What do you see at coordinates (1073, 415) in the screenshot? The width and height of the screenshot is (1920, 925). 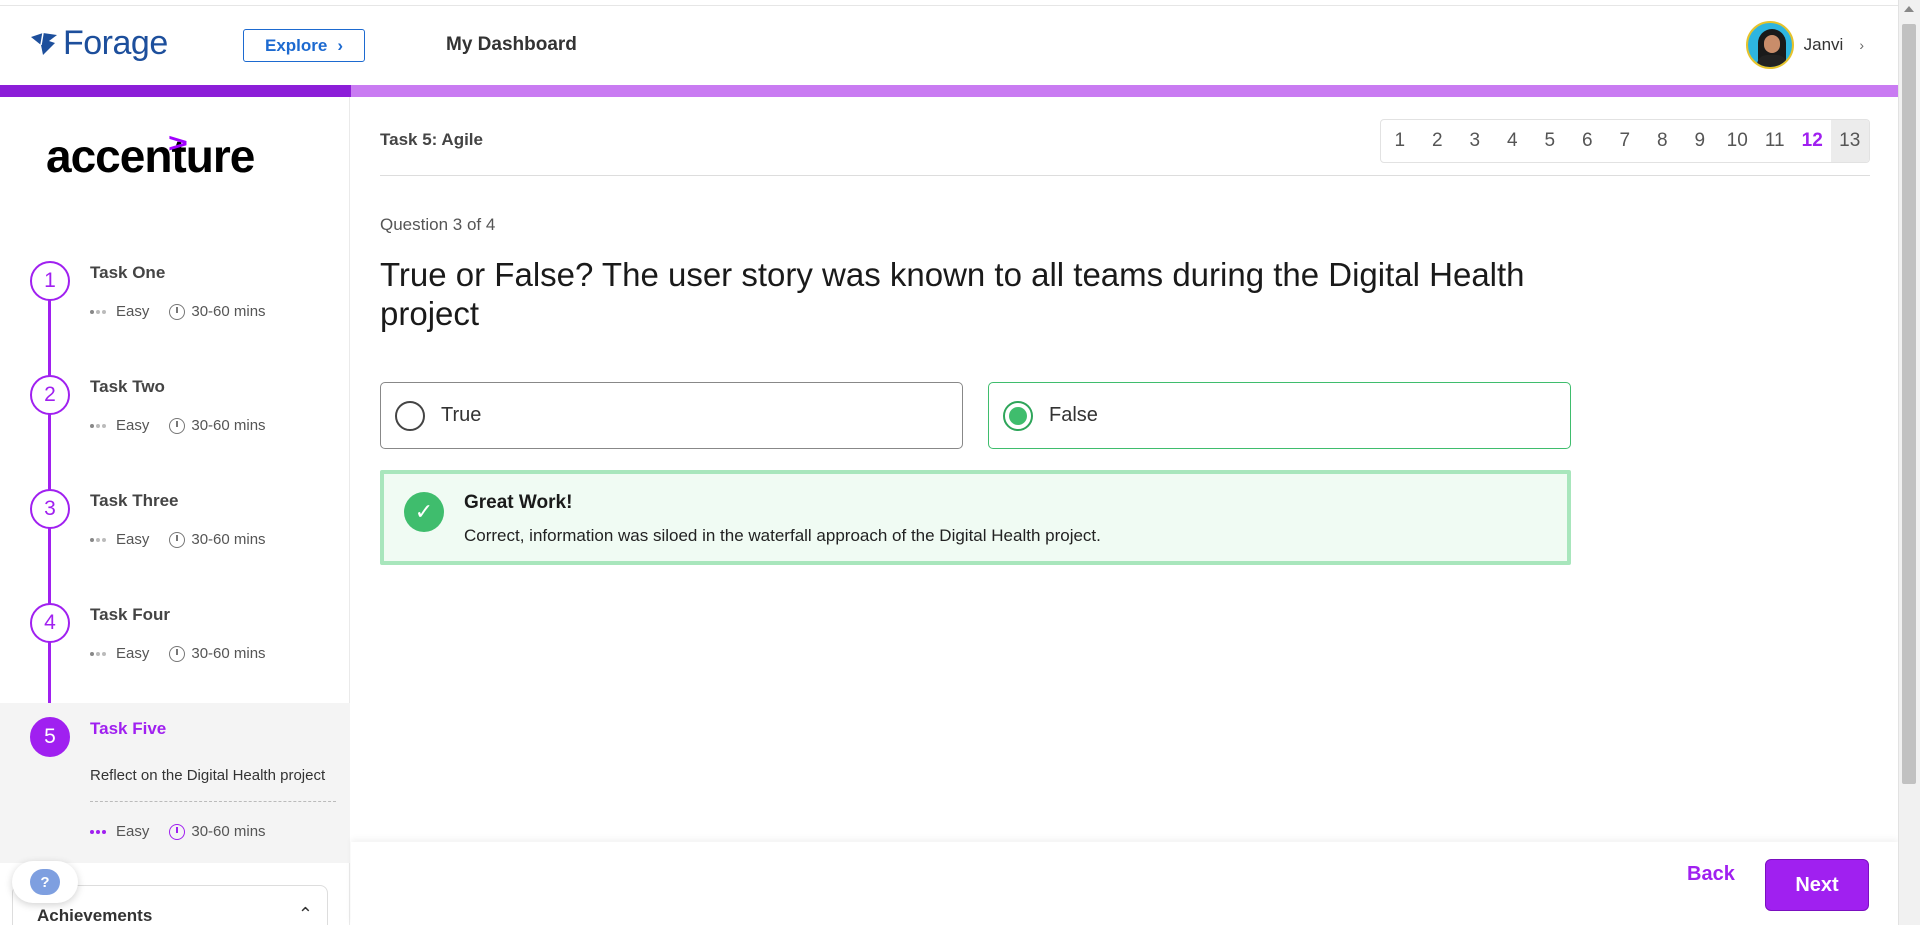 I see `option-label: False` at bounding box center [1073, 415].